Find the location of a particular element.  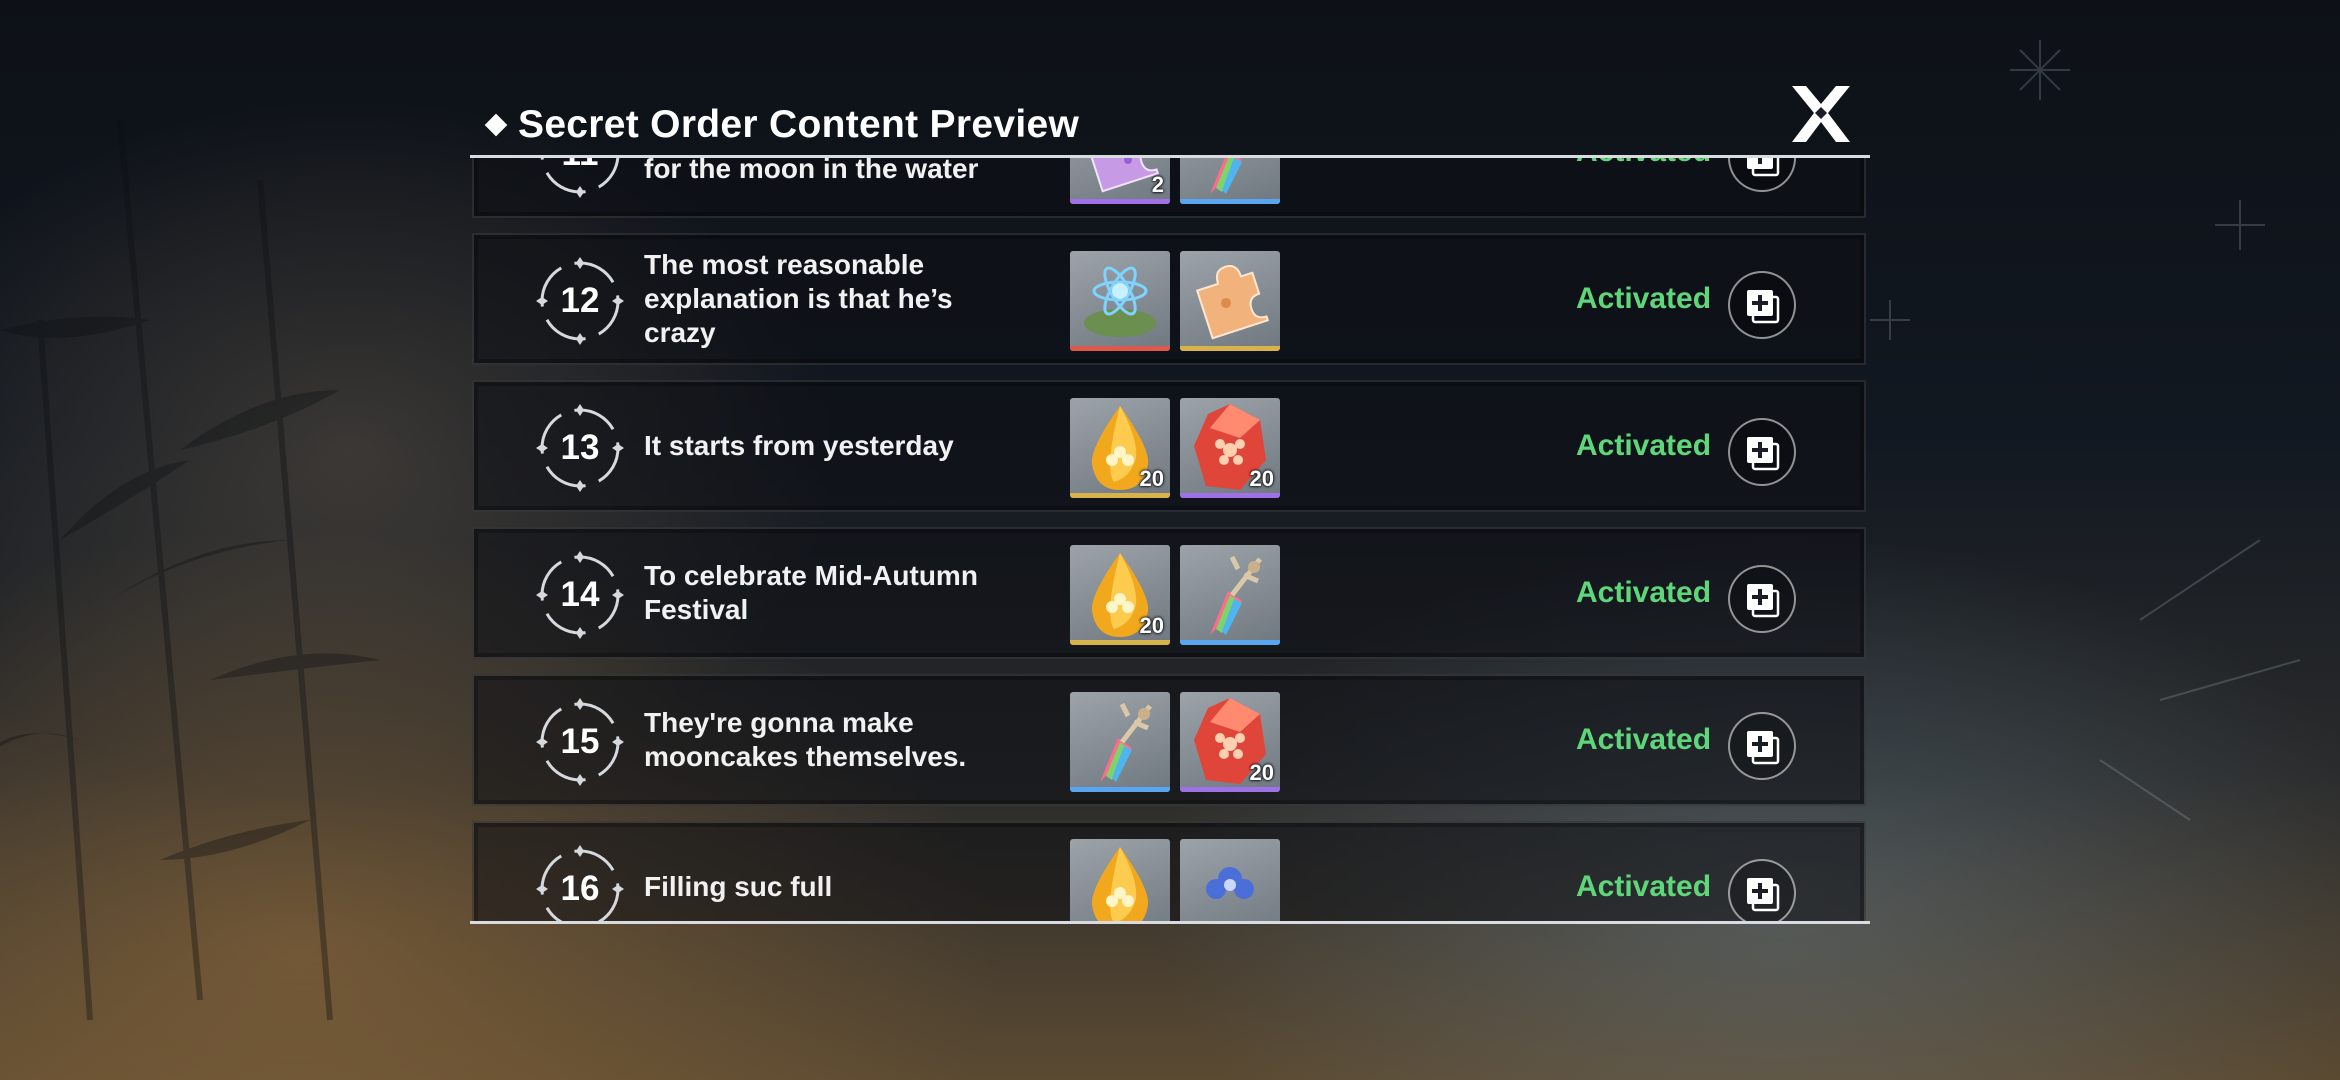

order-number-badge: 15 is located at coordinates (580, 742).